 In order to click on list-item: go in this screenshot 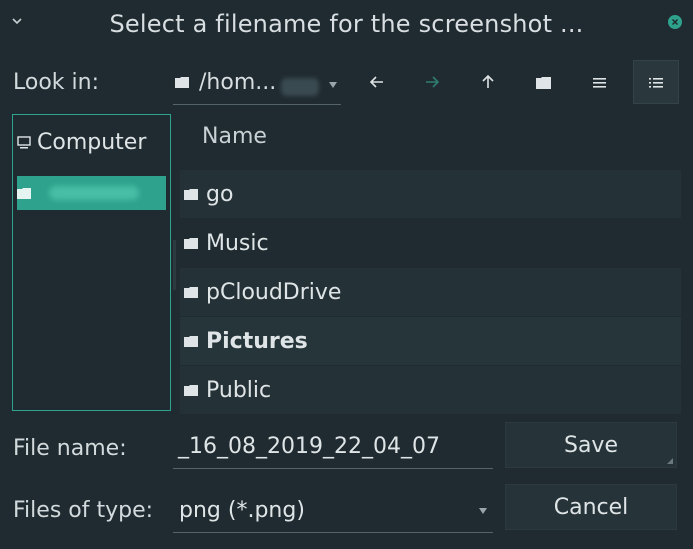, I will do `click(430, 194)`.